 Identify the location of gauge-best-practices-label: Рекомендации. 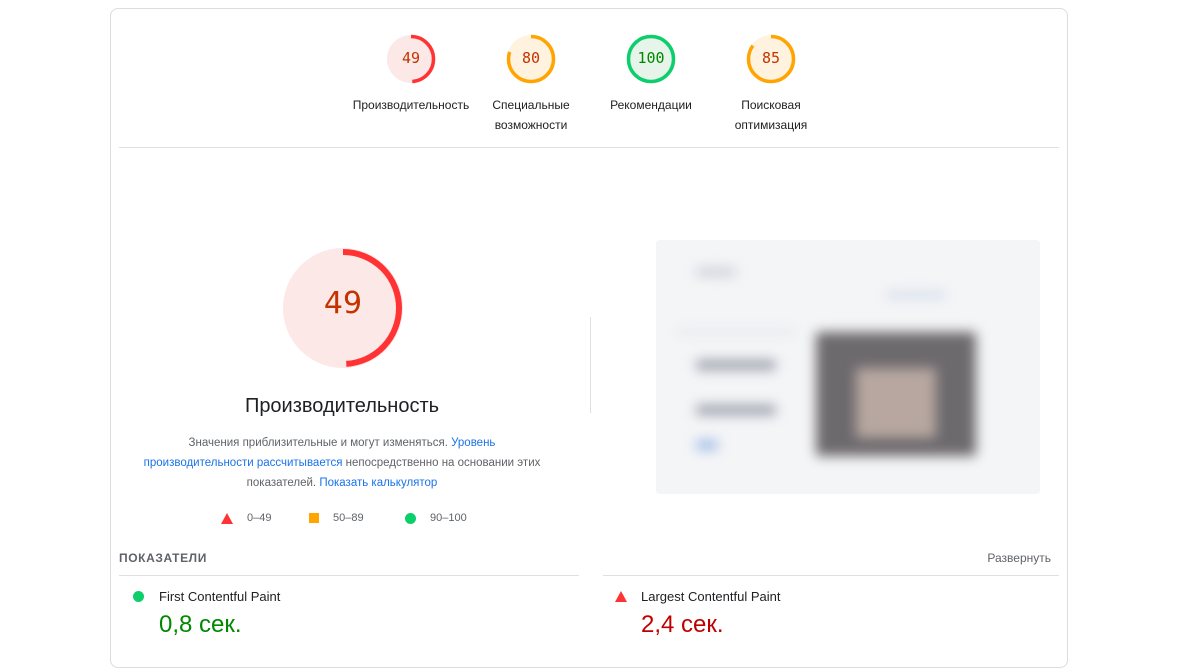
(651, 105).